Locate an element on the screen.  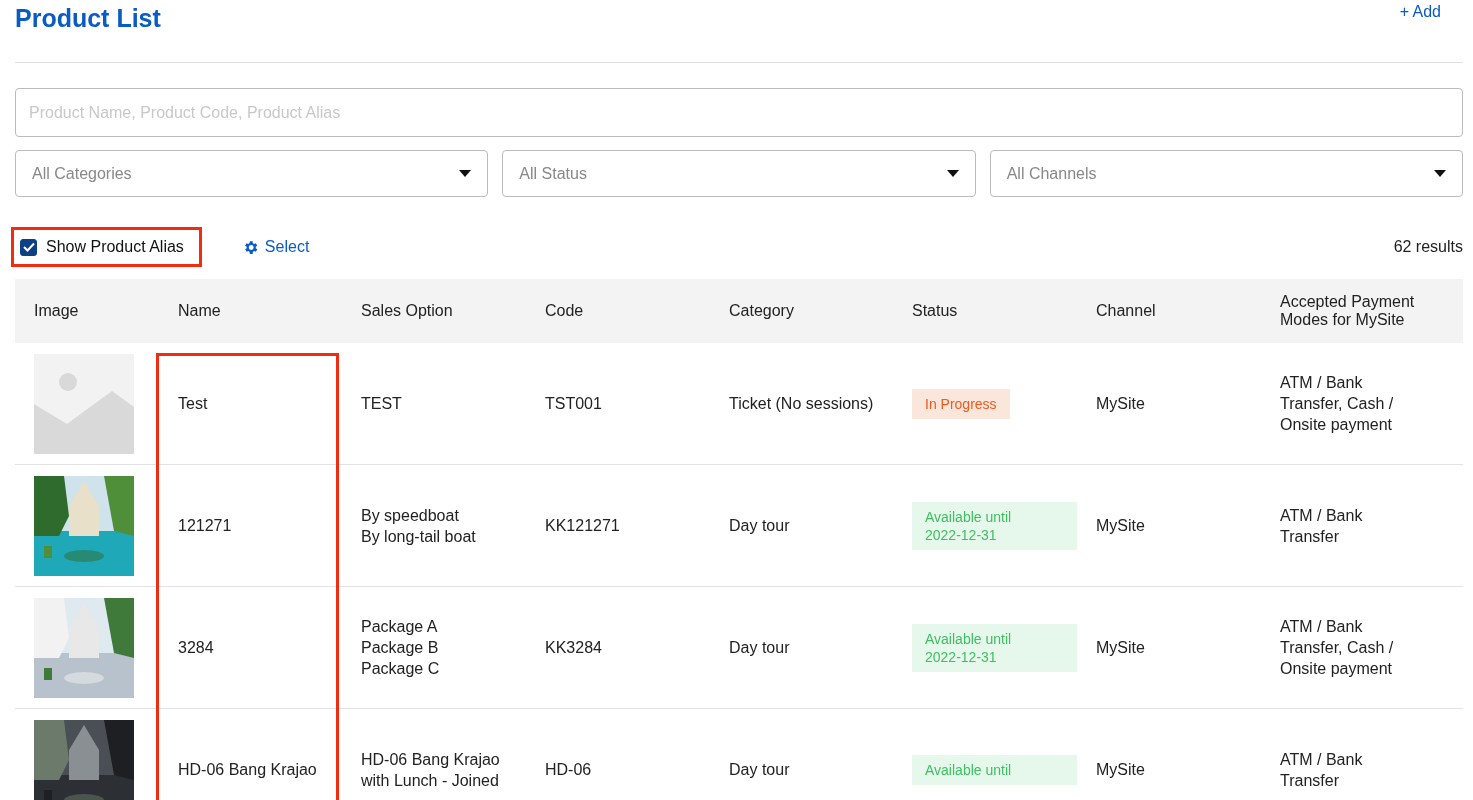
column-header: Status is located at coordinates (935, 310).